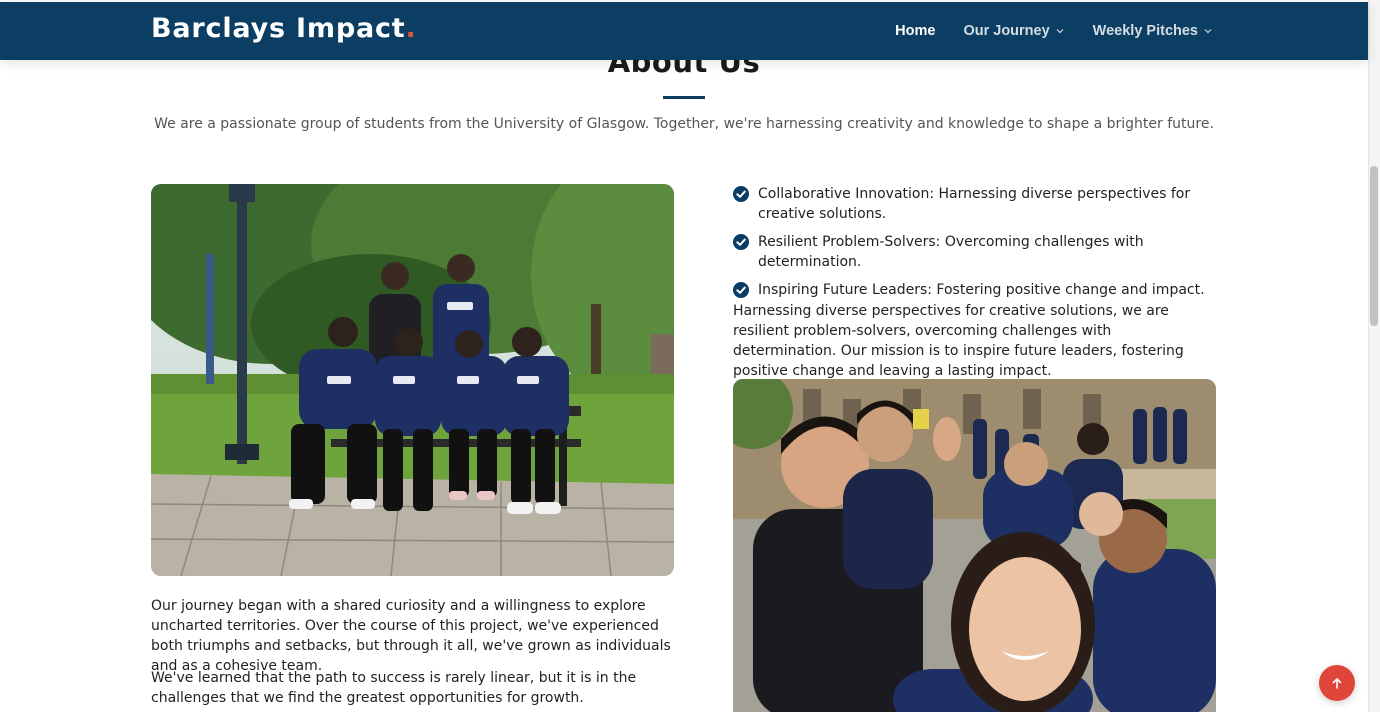  I want to click on arrow-up-icon, so click(1337, 683).